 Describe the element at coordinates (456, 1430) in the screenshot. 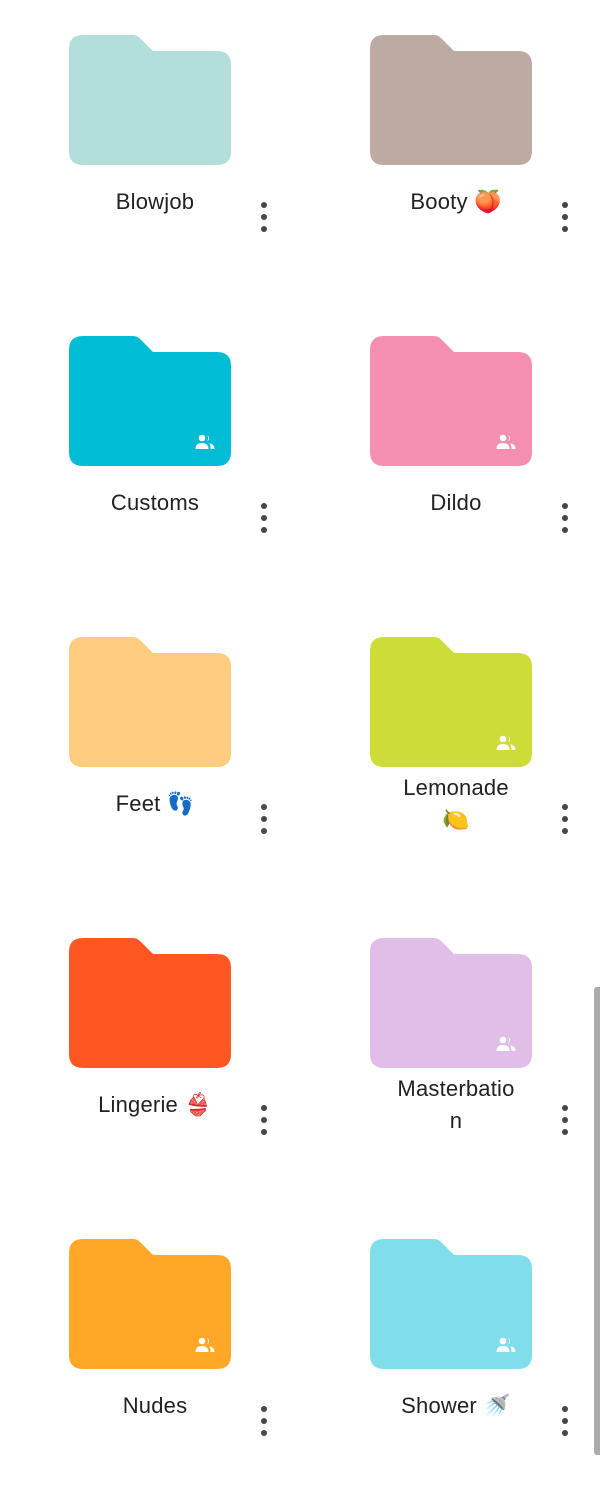

I see `folder-label-wrap: Shower 🚿` at that location.